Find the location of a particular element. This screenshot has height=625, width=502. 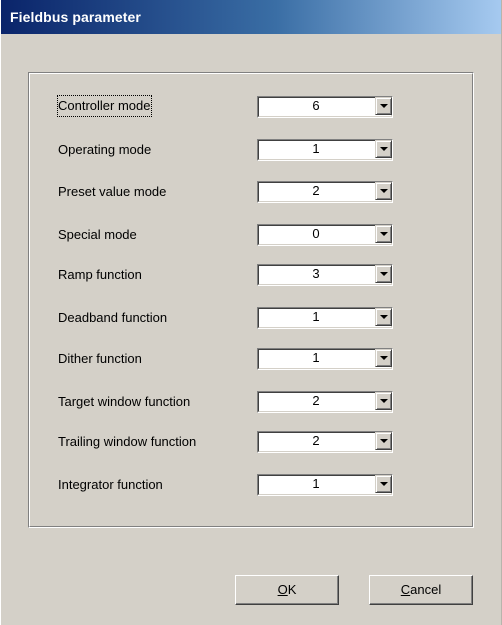

dither-function-dropdown: 1 is located at coordinates (325, 359).